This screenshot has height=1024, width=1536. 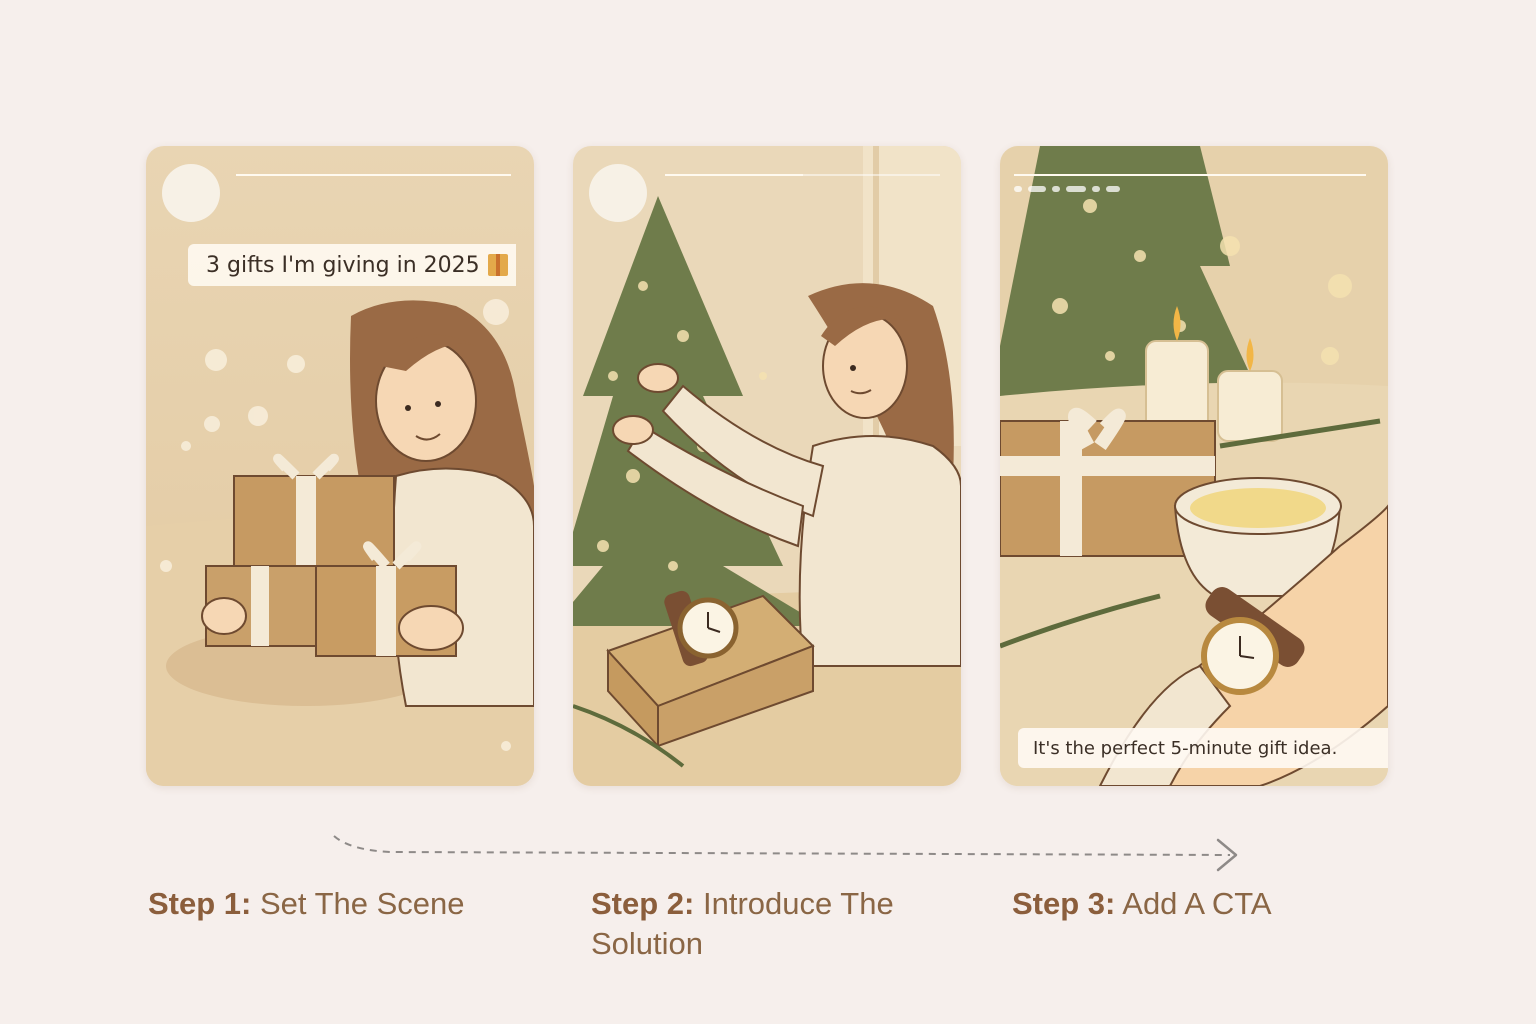 What do you see at coordinates (1067, 189) in the screenshot?
I see `story-segment-indicators` at bounding box center [1067, 189].